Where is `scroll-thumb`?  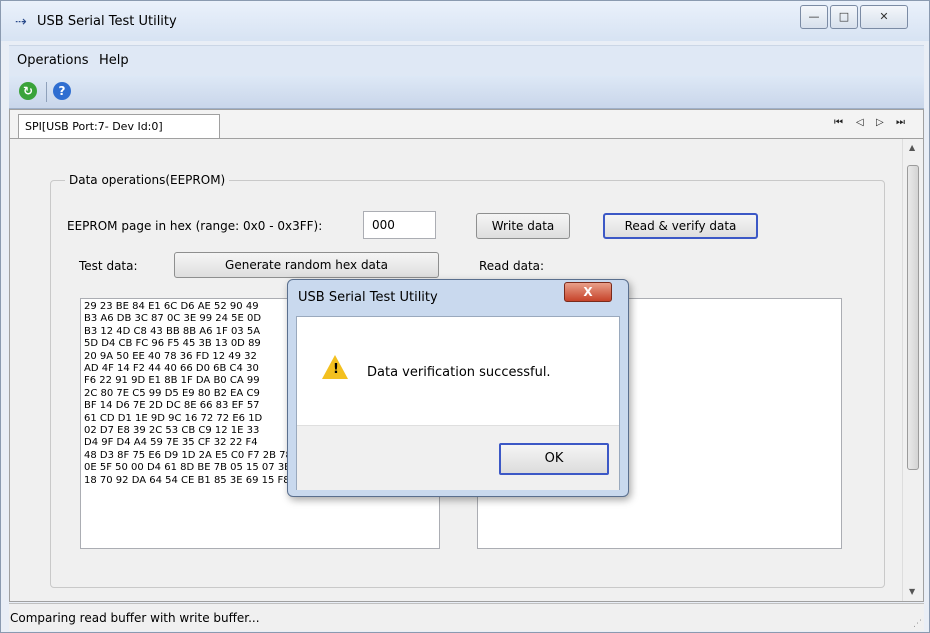
scroll-thumb is located at coordinates (913, 317).